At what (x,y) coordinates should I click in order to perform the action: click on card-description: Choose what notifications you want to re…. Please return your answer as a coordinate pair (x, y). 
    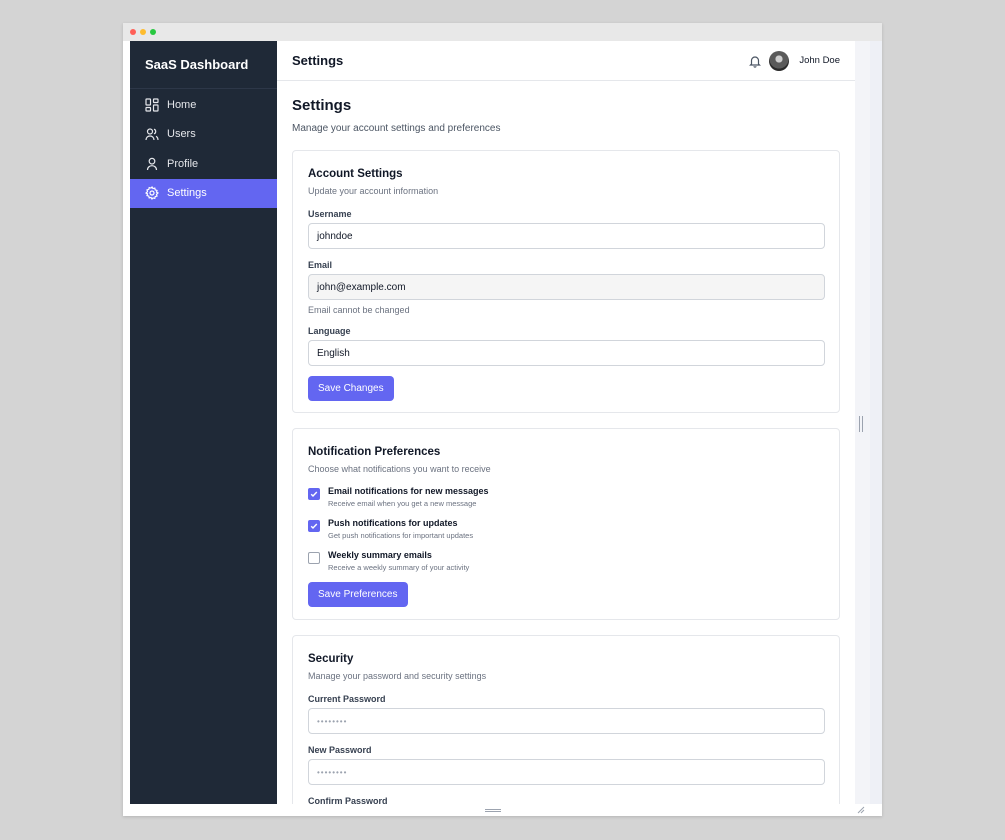
    Looking at the image, I should click on (399, 469).